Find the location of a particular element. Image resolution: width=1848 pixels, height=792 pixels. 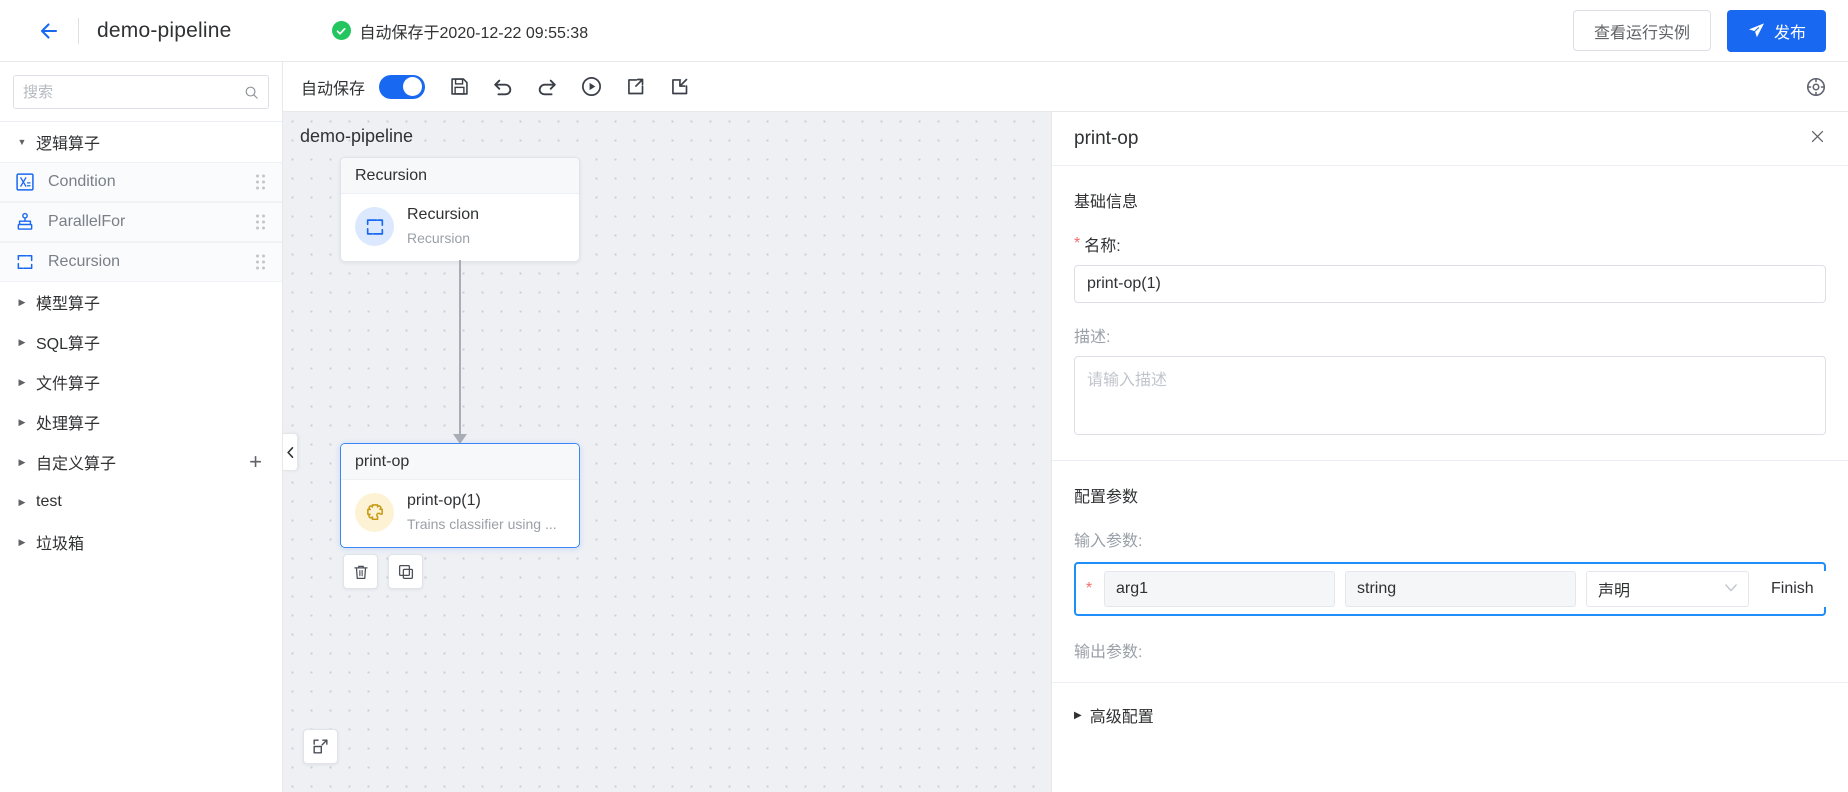

collapse-sidebar-button is located at coordinates (290, 452).